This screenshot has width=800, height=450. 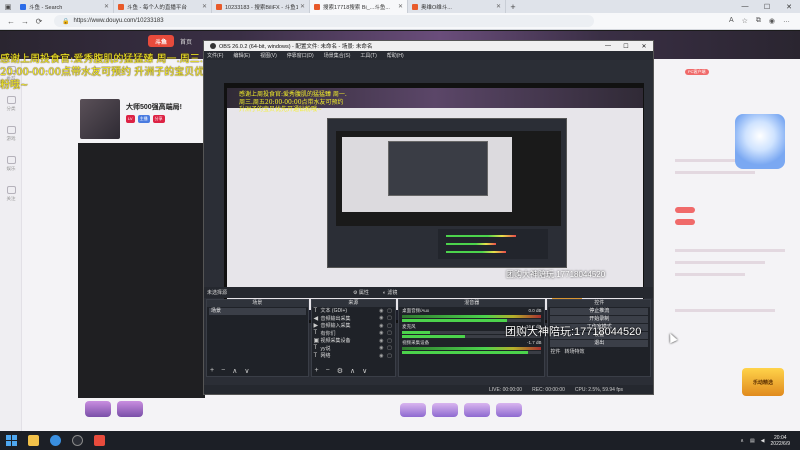 What do you see at coordinates (752, 441) in the screenshot?
I see `network-icon: ▤` at bounding box center [752, 441].